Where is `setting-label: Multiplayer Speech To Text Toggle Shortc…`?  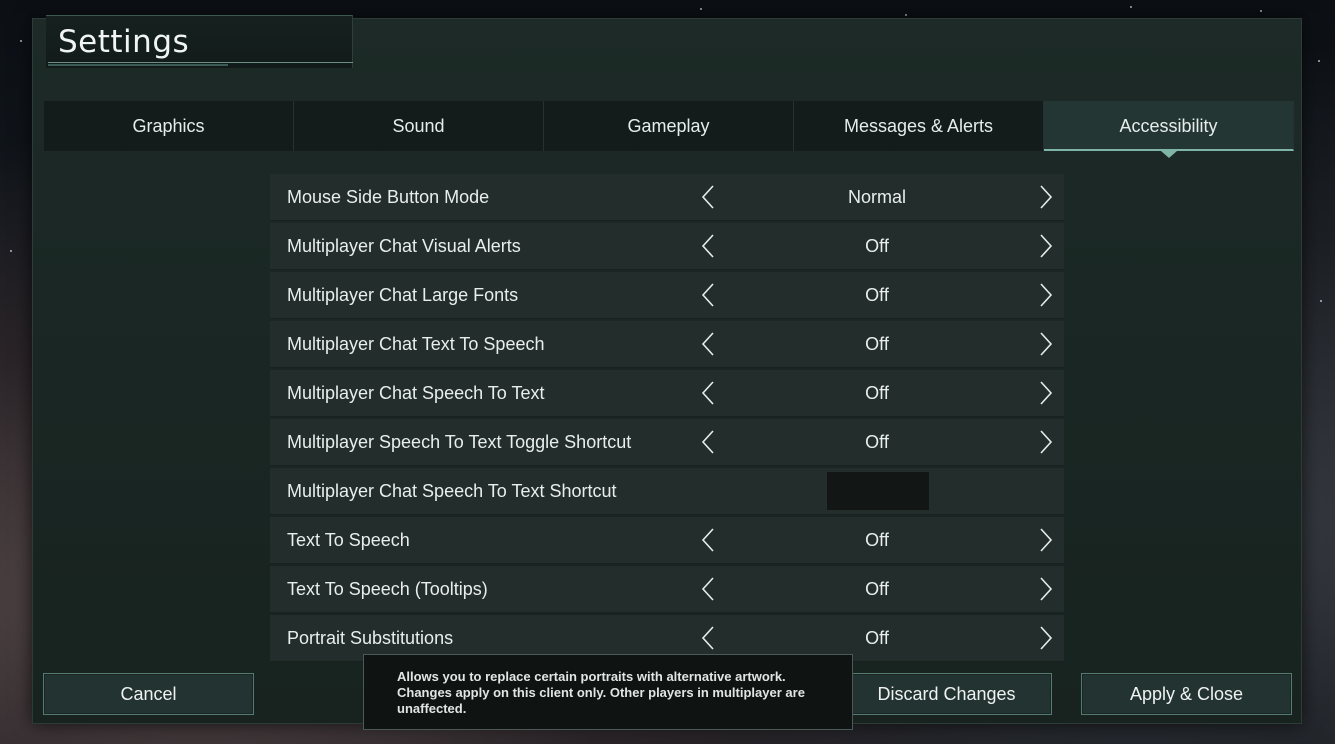
setting-label: Multiplayer Speech To Text Toggle Shortc… is located at coordinates (459, 442).